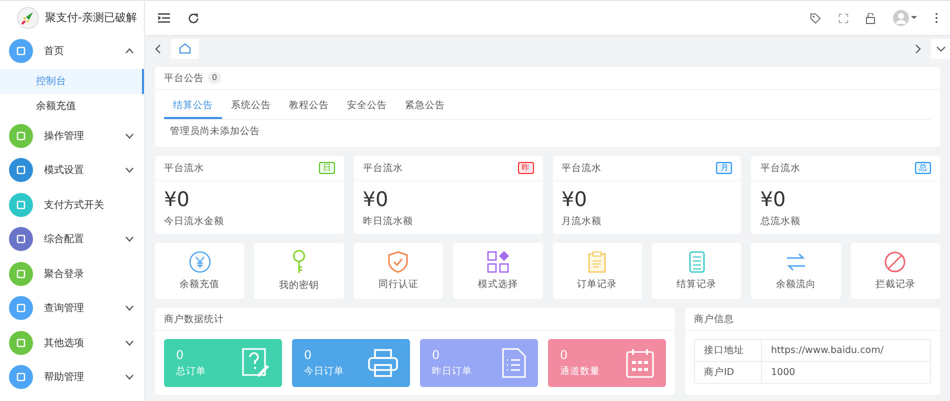 Image resolution: width=950 pixels, height=401 pixels. What do you see at coordinates (91, 17) in the screenshot?
I see `app-title: 聚支付-亲测已破解` at bounding box center [91, 17].